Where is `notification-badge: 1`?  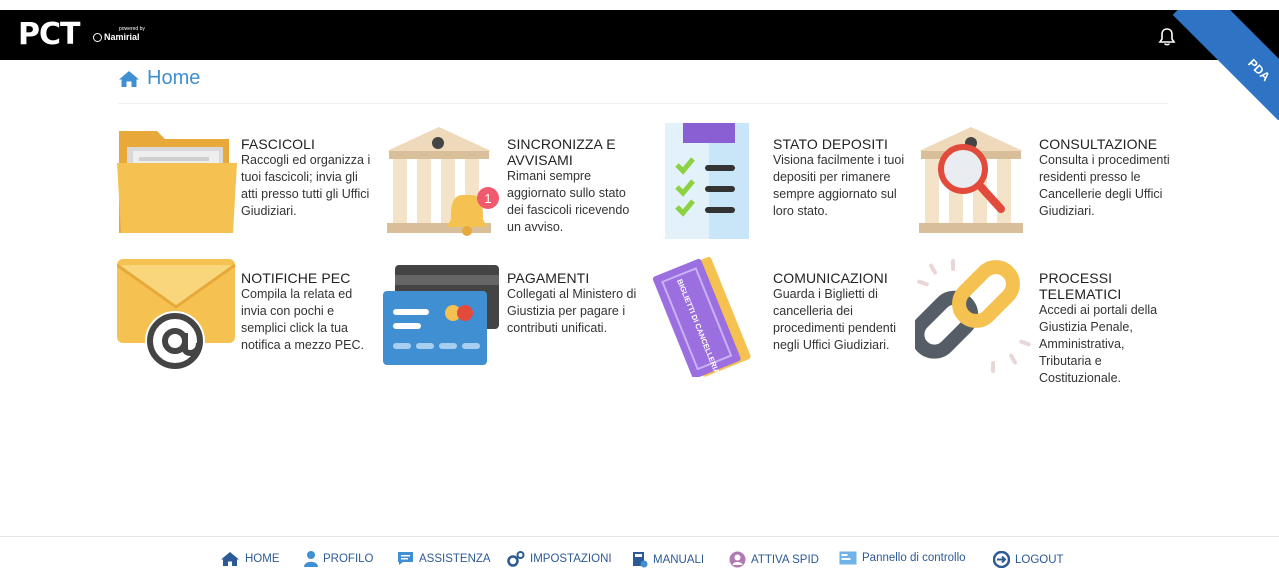 notification-badge: 1 is located at coordinates (487, 198).